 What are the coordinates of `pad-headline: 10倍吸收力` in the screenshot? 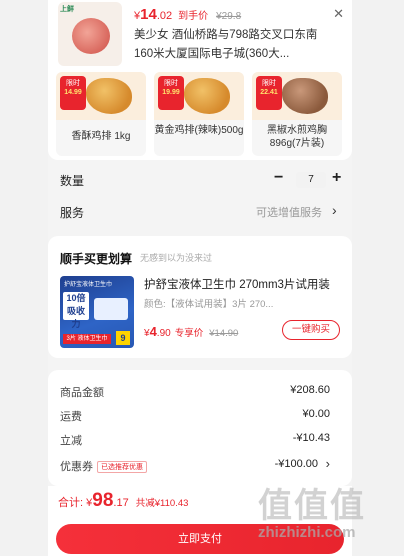 It's located at (76, 310).